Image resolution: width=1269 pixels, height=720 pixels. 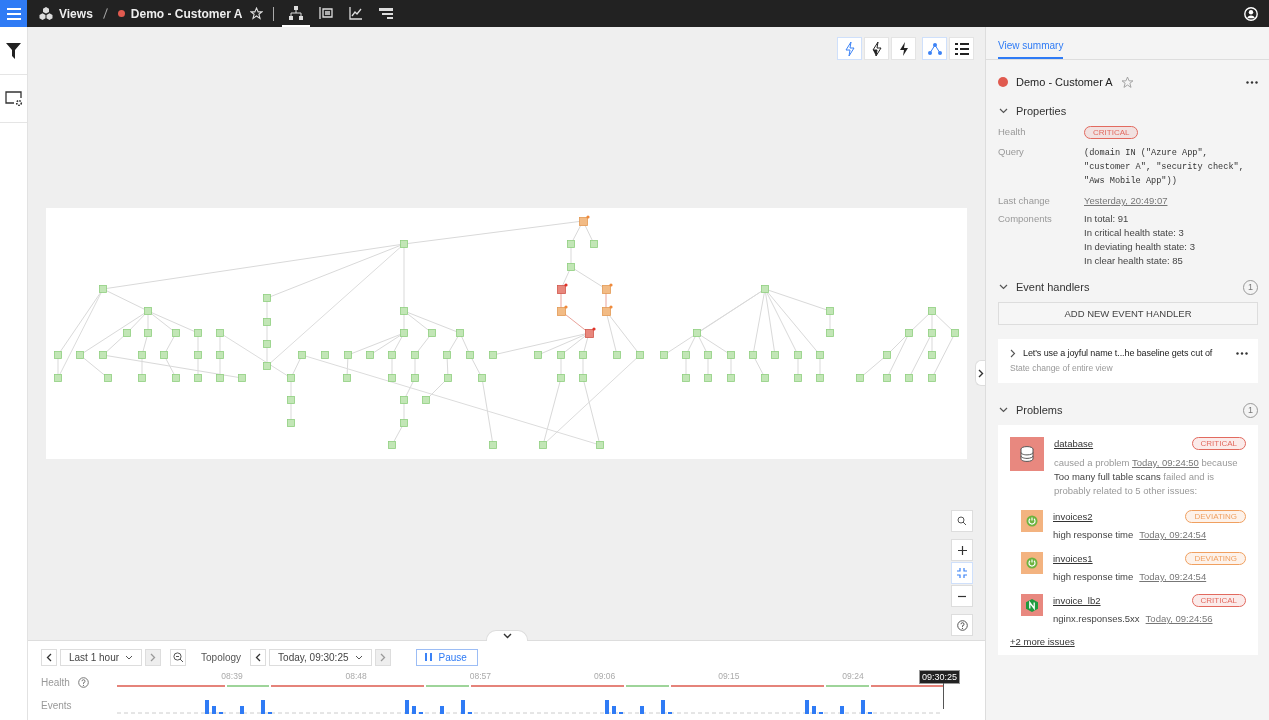 What do you see at coordinates (221, 657) in the screenshot?
I see `topology-label: Topology` at bounding box center [221, 657].